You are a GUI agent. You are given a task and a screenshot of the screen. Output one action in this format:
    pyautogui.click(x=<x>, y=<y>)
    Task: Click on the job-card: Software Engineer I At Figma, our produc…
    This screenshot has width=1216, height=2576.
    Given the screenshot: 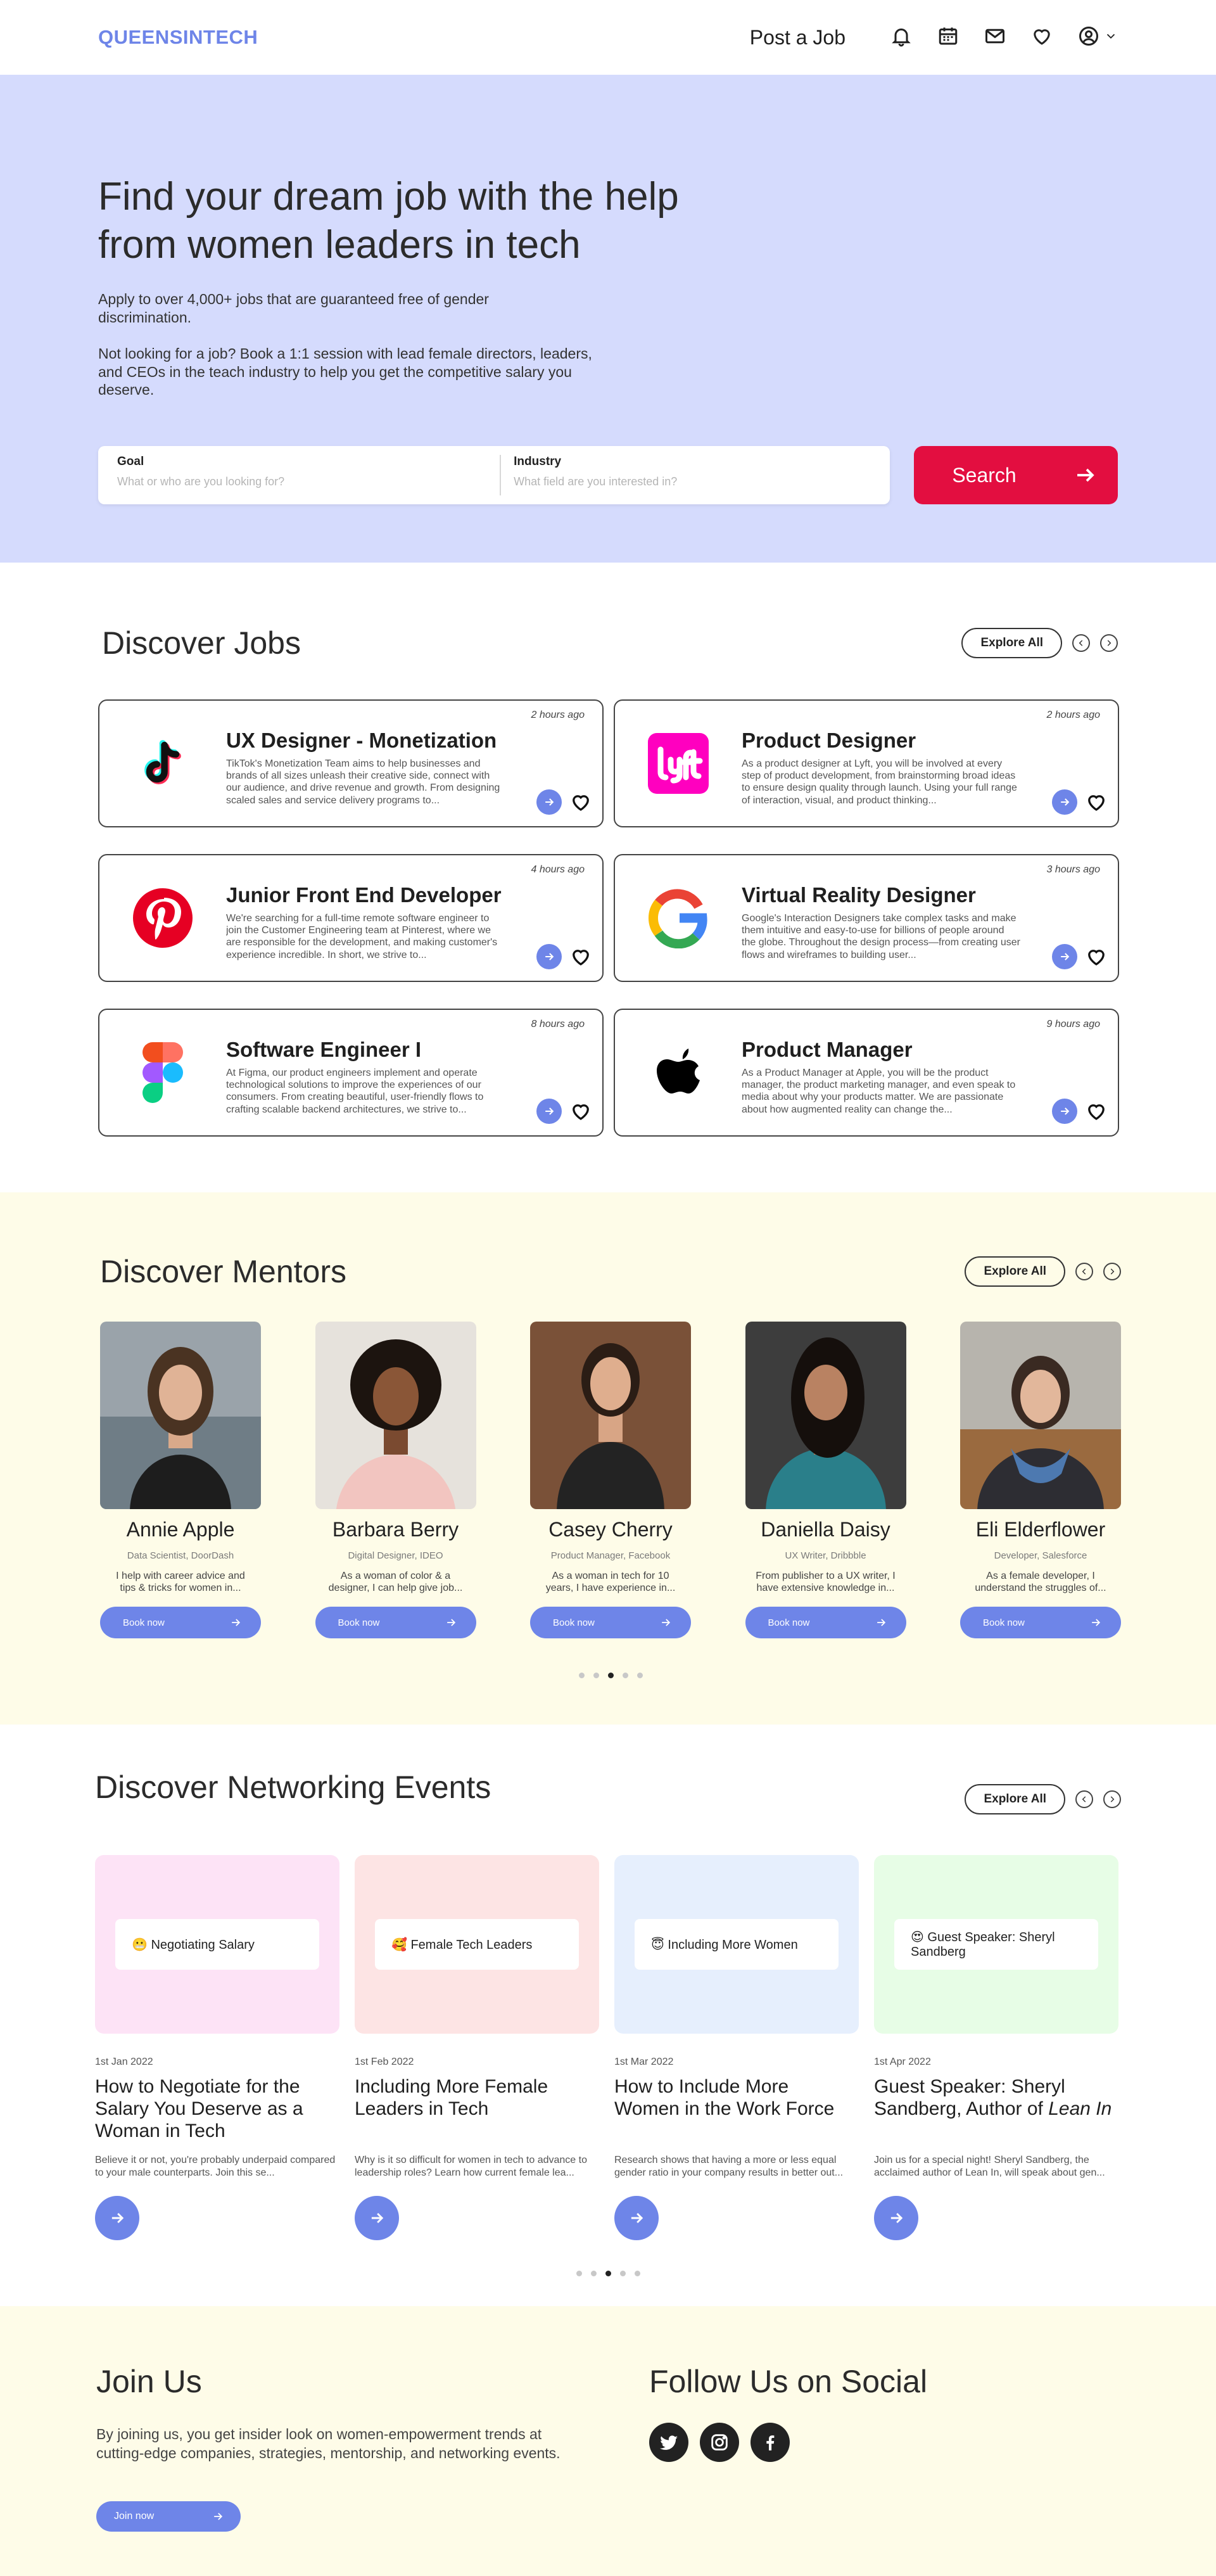 What is the action you would take?
    pyautogui.click(x=351, y=1073)
    